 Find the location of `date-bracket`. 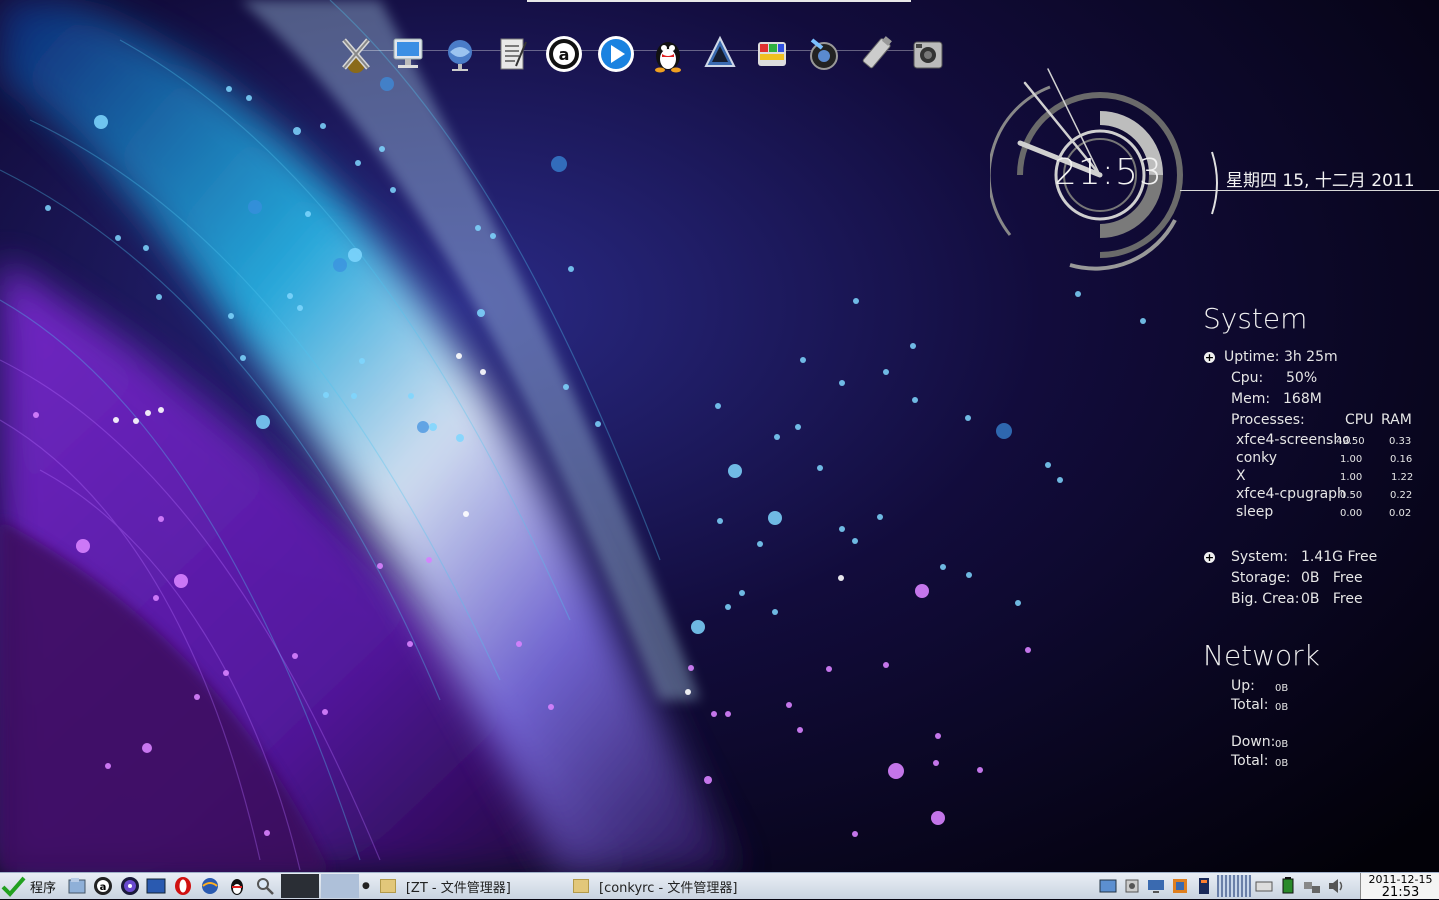

date-bracket is located at coordinates (1214, 183).